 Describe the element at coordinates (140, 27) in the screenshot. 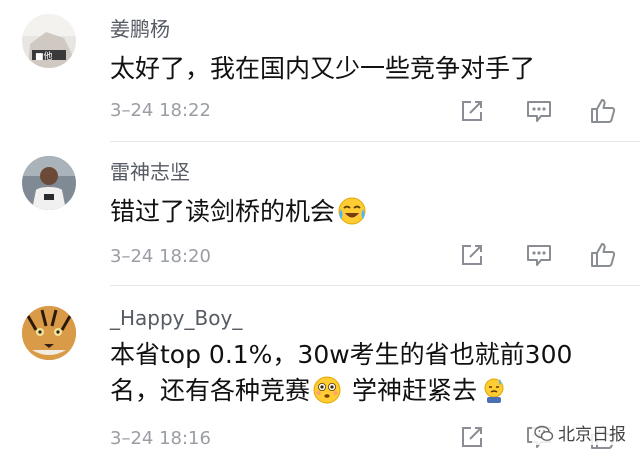

I see `username: 姜鹏杨` at that location.